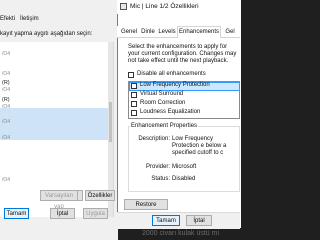 This screenshot has width=320, height=240. Describe the element at coordinates (166, 220) in the screenshot. I see `dialog-ok-button: Tamam` at that location.